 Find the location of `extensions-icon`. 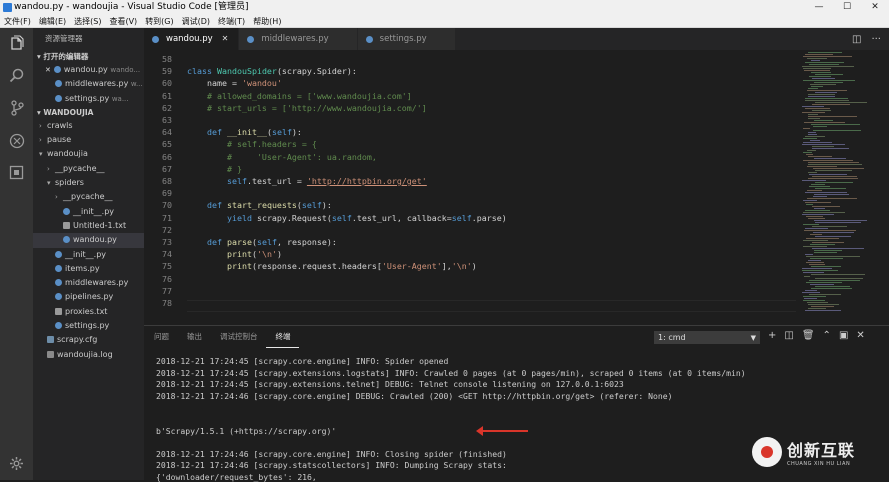

extensions-icon is located at coordinates (16, 172).